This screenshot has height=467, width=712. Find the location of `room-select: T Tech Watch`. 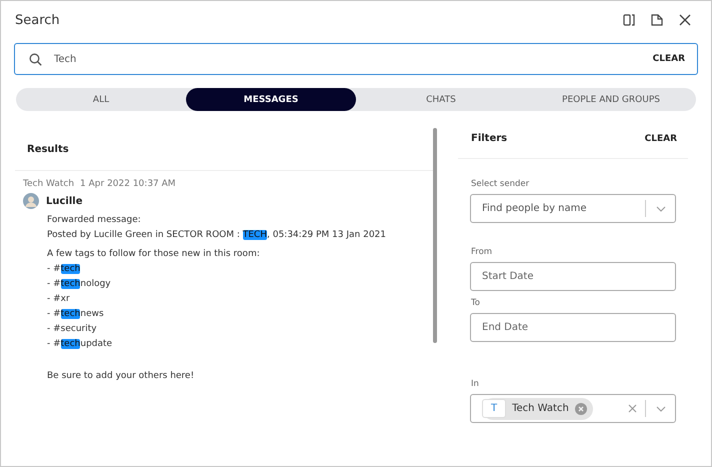

room-select: T Tech Watch is located at coordinates (573, 408).